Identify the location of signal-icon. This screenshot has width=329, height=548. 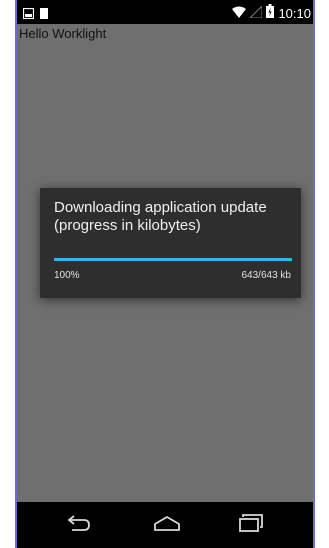
(256, 13).